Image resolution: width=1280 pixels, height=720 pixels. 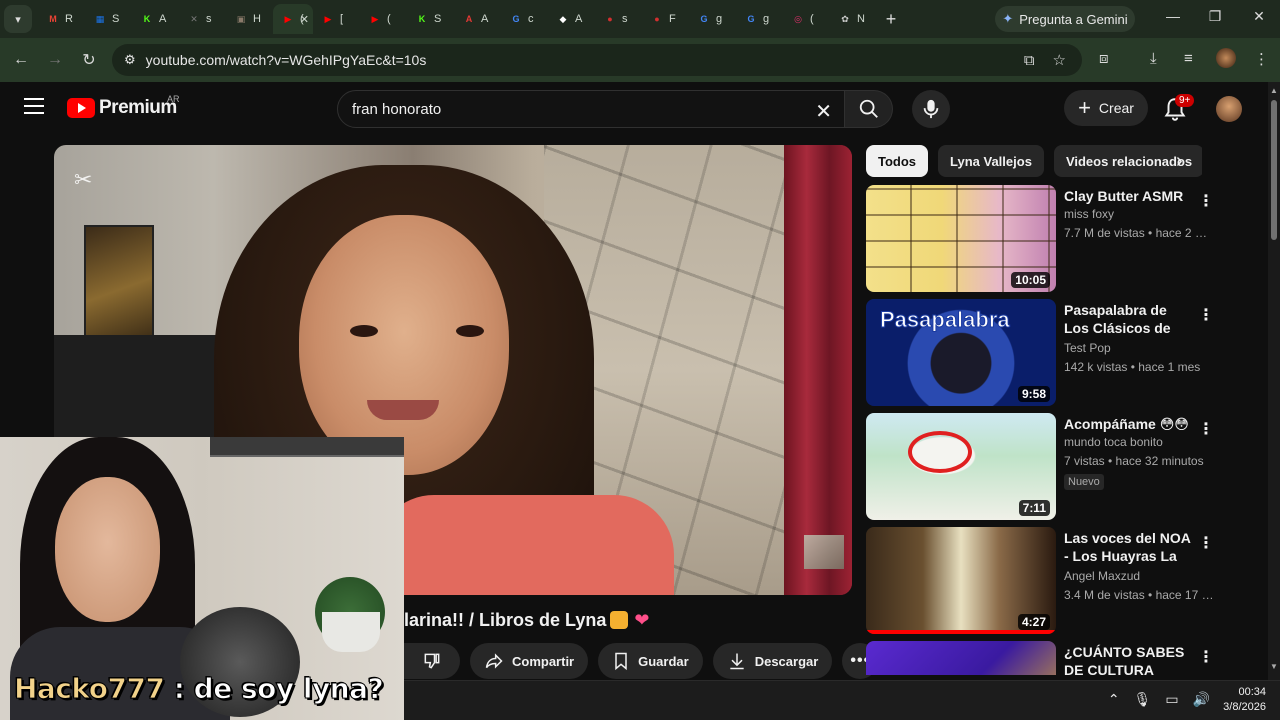 What do you see at coordinates (336, 19) in the screenshot?
I see `browser-tab: ▶[` at bounding box center [336, 19].